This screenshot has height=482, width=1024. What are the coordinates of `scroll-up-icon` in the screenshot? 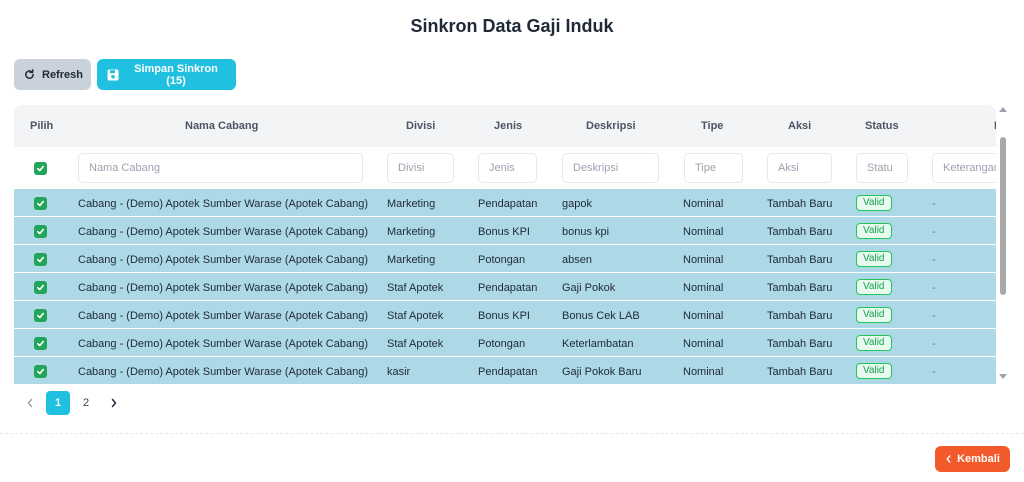 It's located at (1003, 109).